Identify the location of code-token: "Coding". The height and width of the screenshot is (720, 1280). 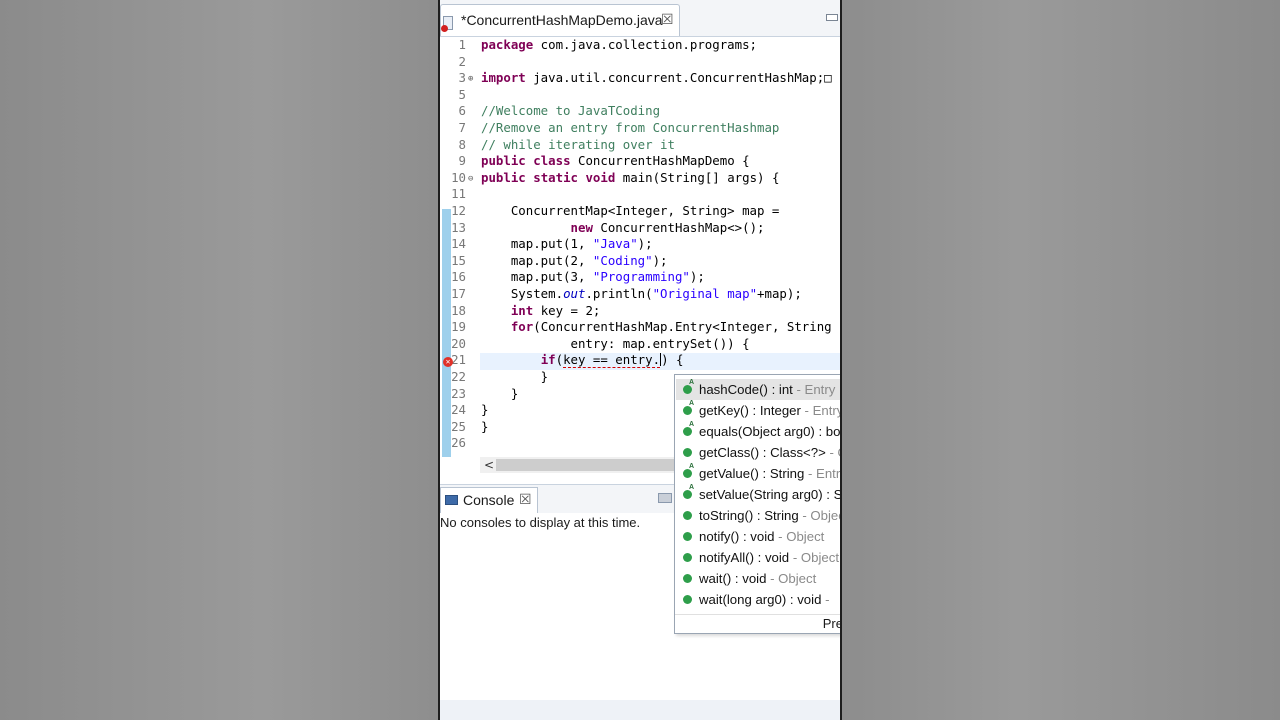
(622, 260).